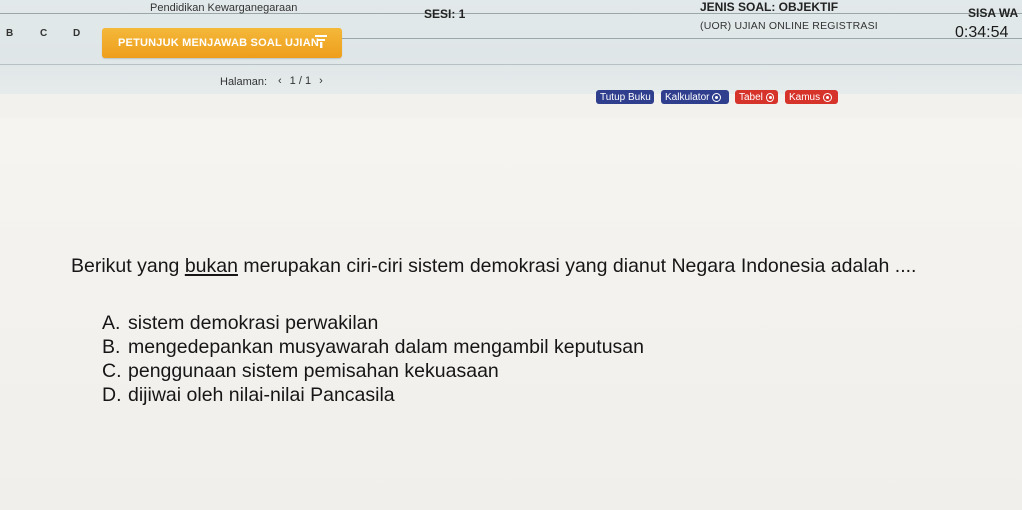 The width and height of the screenshot is (1022, 510). I want to click on dictionary-label: Kamus, so click(805, 97).